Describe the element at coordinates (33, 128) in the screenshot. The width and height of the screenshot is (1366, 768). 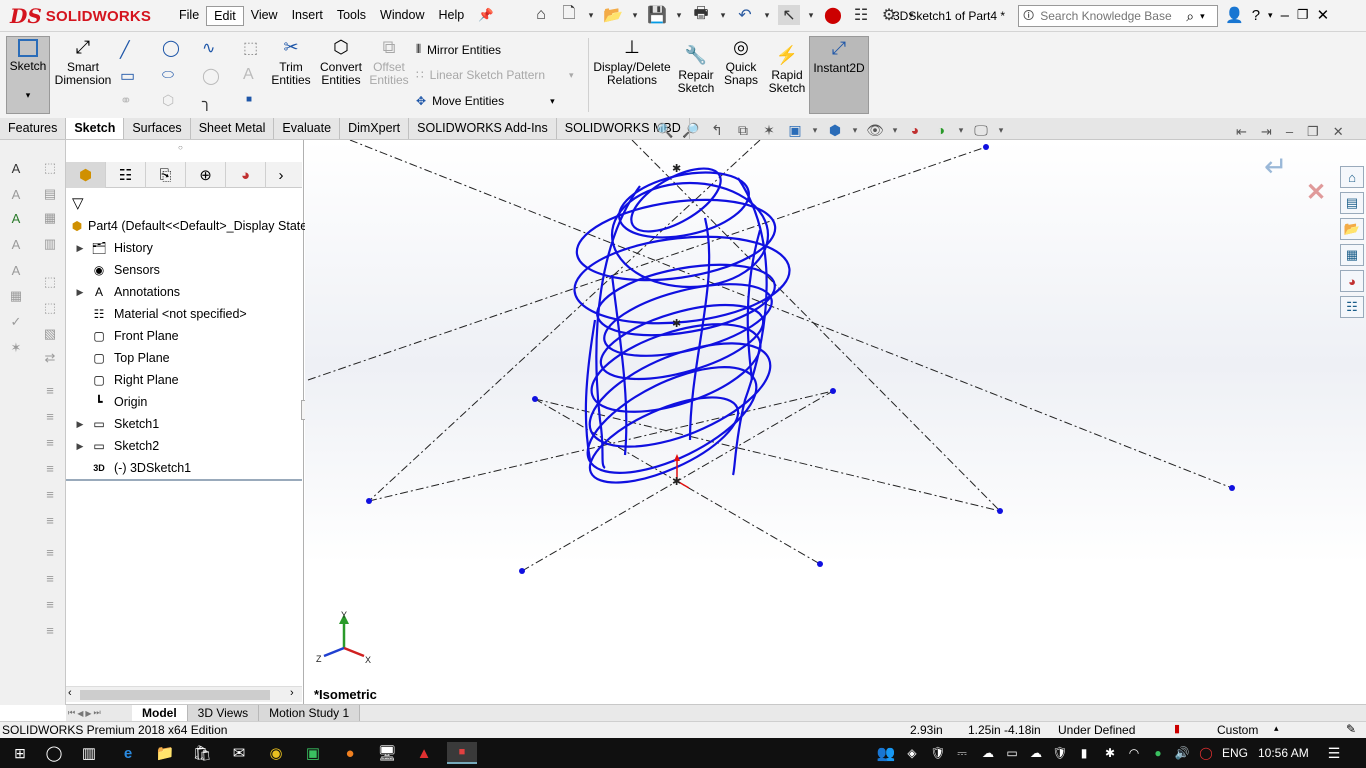
I see `tab-features: Features` at that location.